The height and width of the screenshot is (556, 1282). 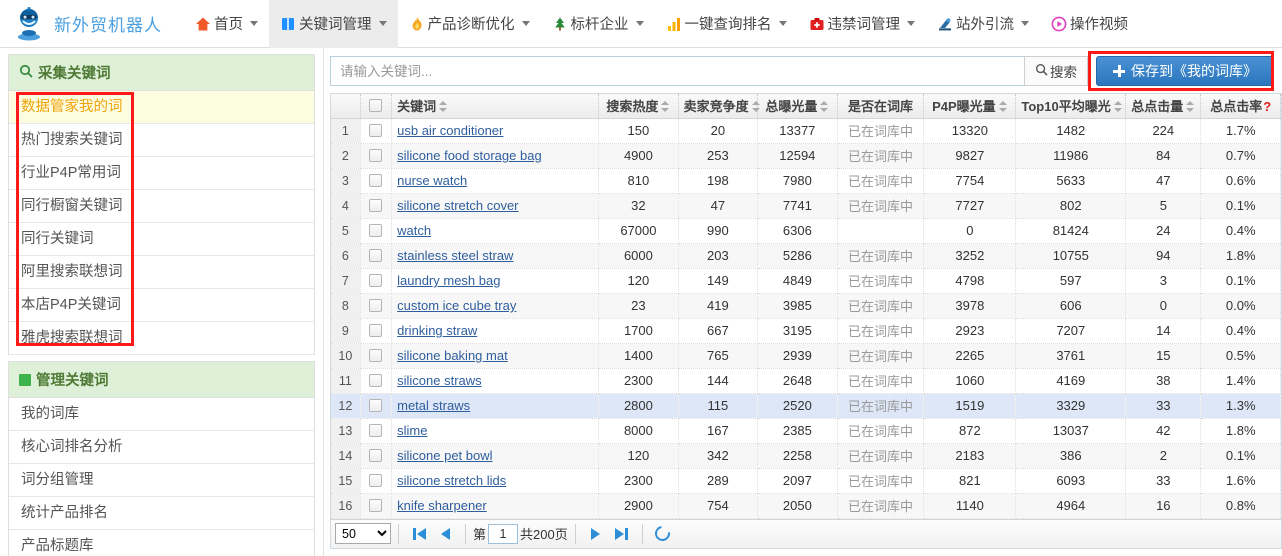 What do you see at coordinates (161, 480) in the screenshot?
I see `sidebar-item-word-group-management: 词分组管理` at bounding box center [161, 480].